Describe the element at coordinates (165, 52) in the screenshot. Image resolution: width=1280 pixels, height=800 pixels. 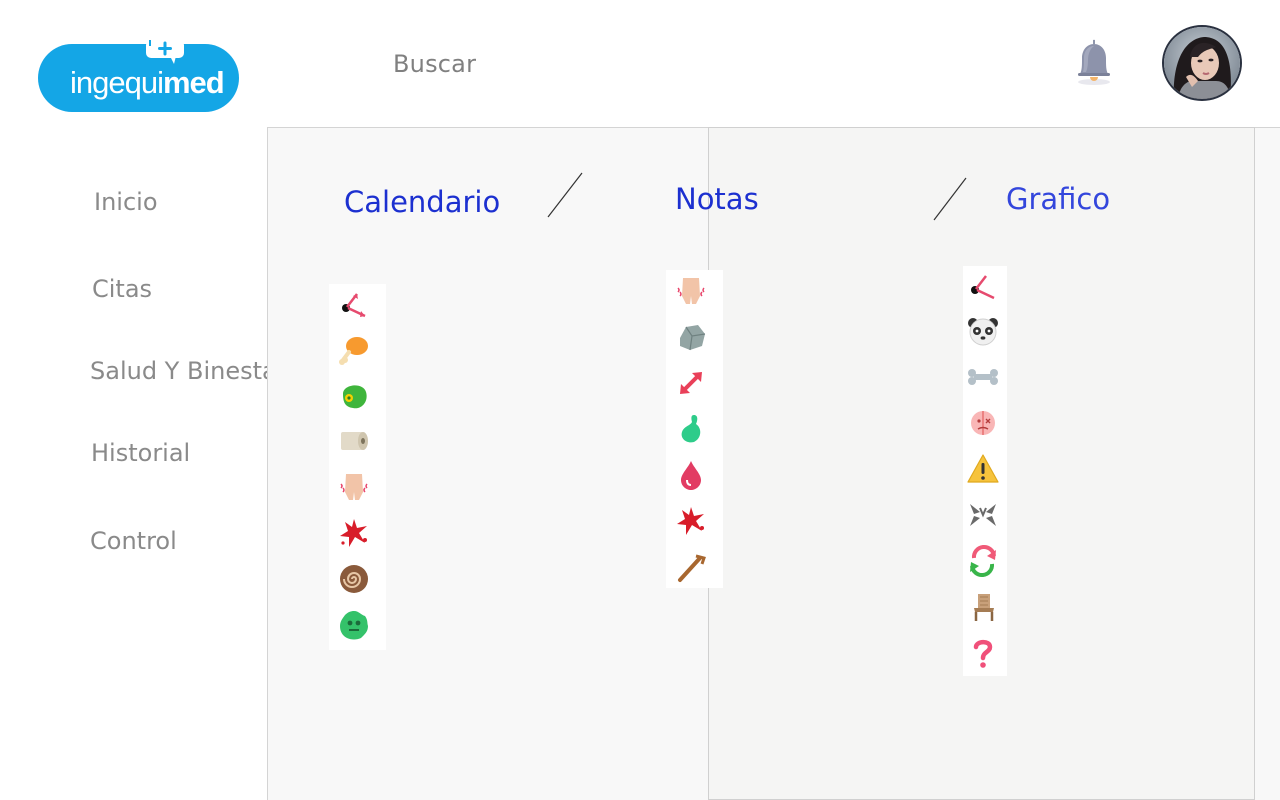
I see `chat-plus-icon` at that location.